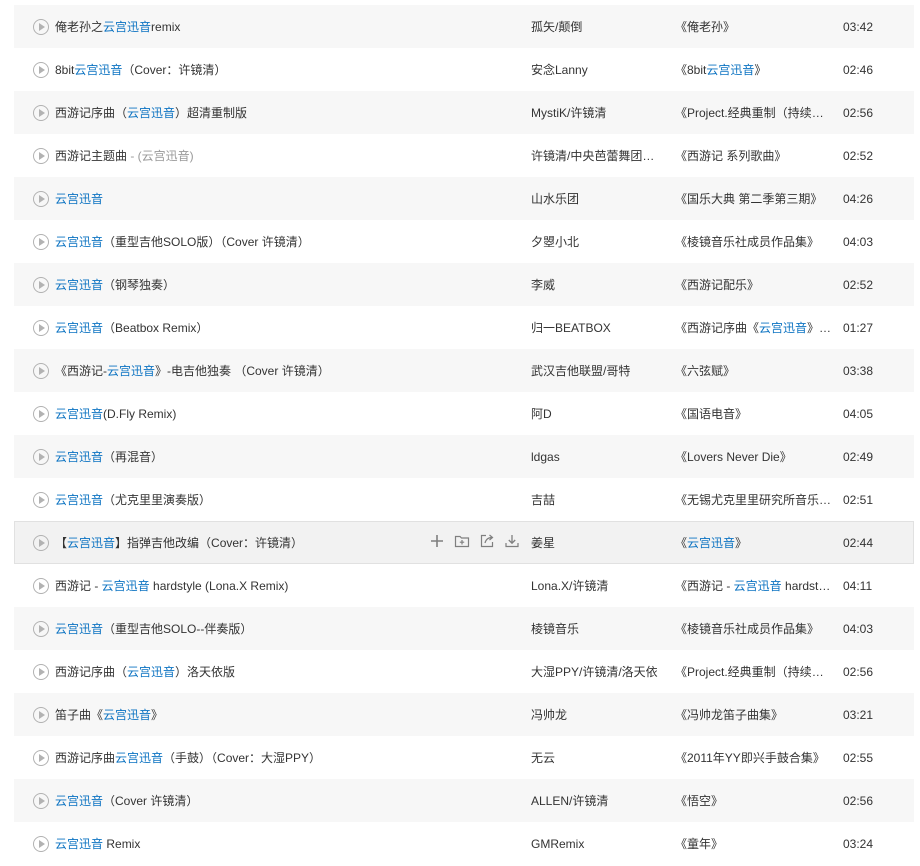 The height and width of the screenshot is (866, 920). Describe the element at coordinates (225, 844) in the screenshot. I see `song-title: 云宫迅音 Remix` at that location.